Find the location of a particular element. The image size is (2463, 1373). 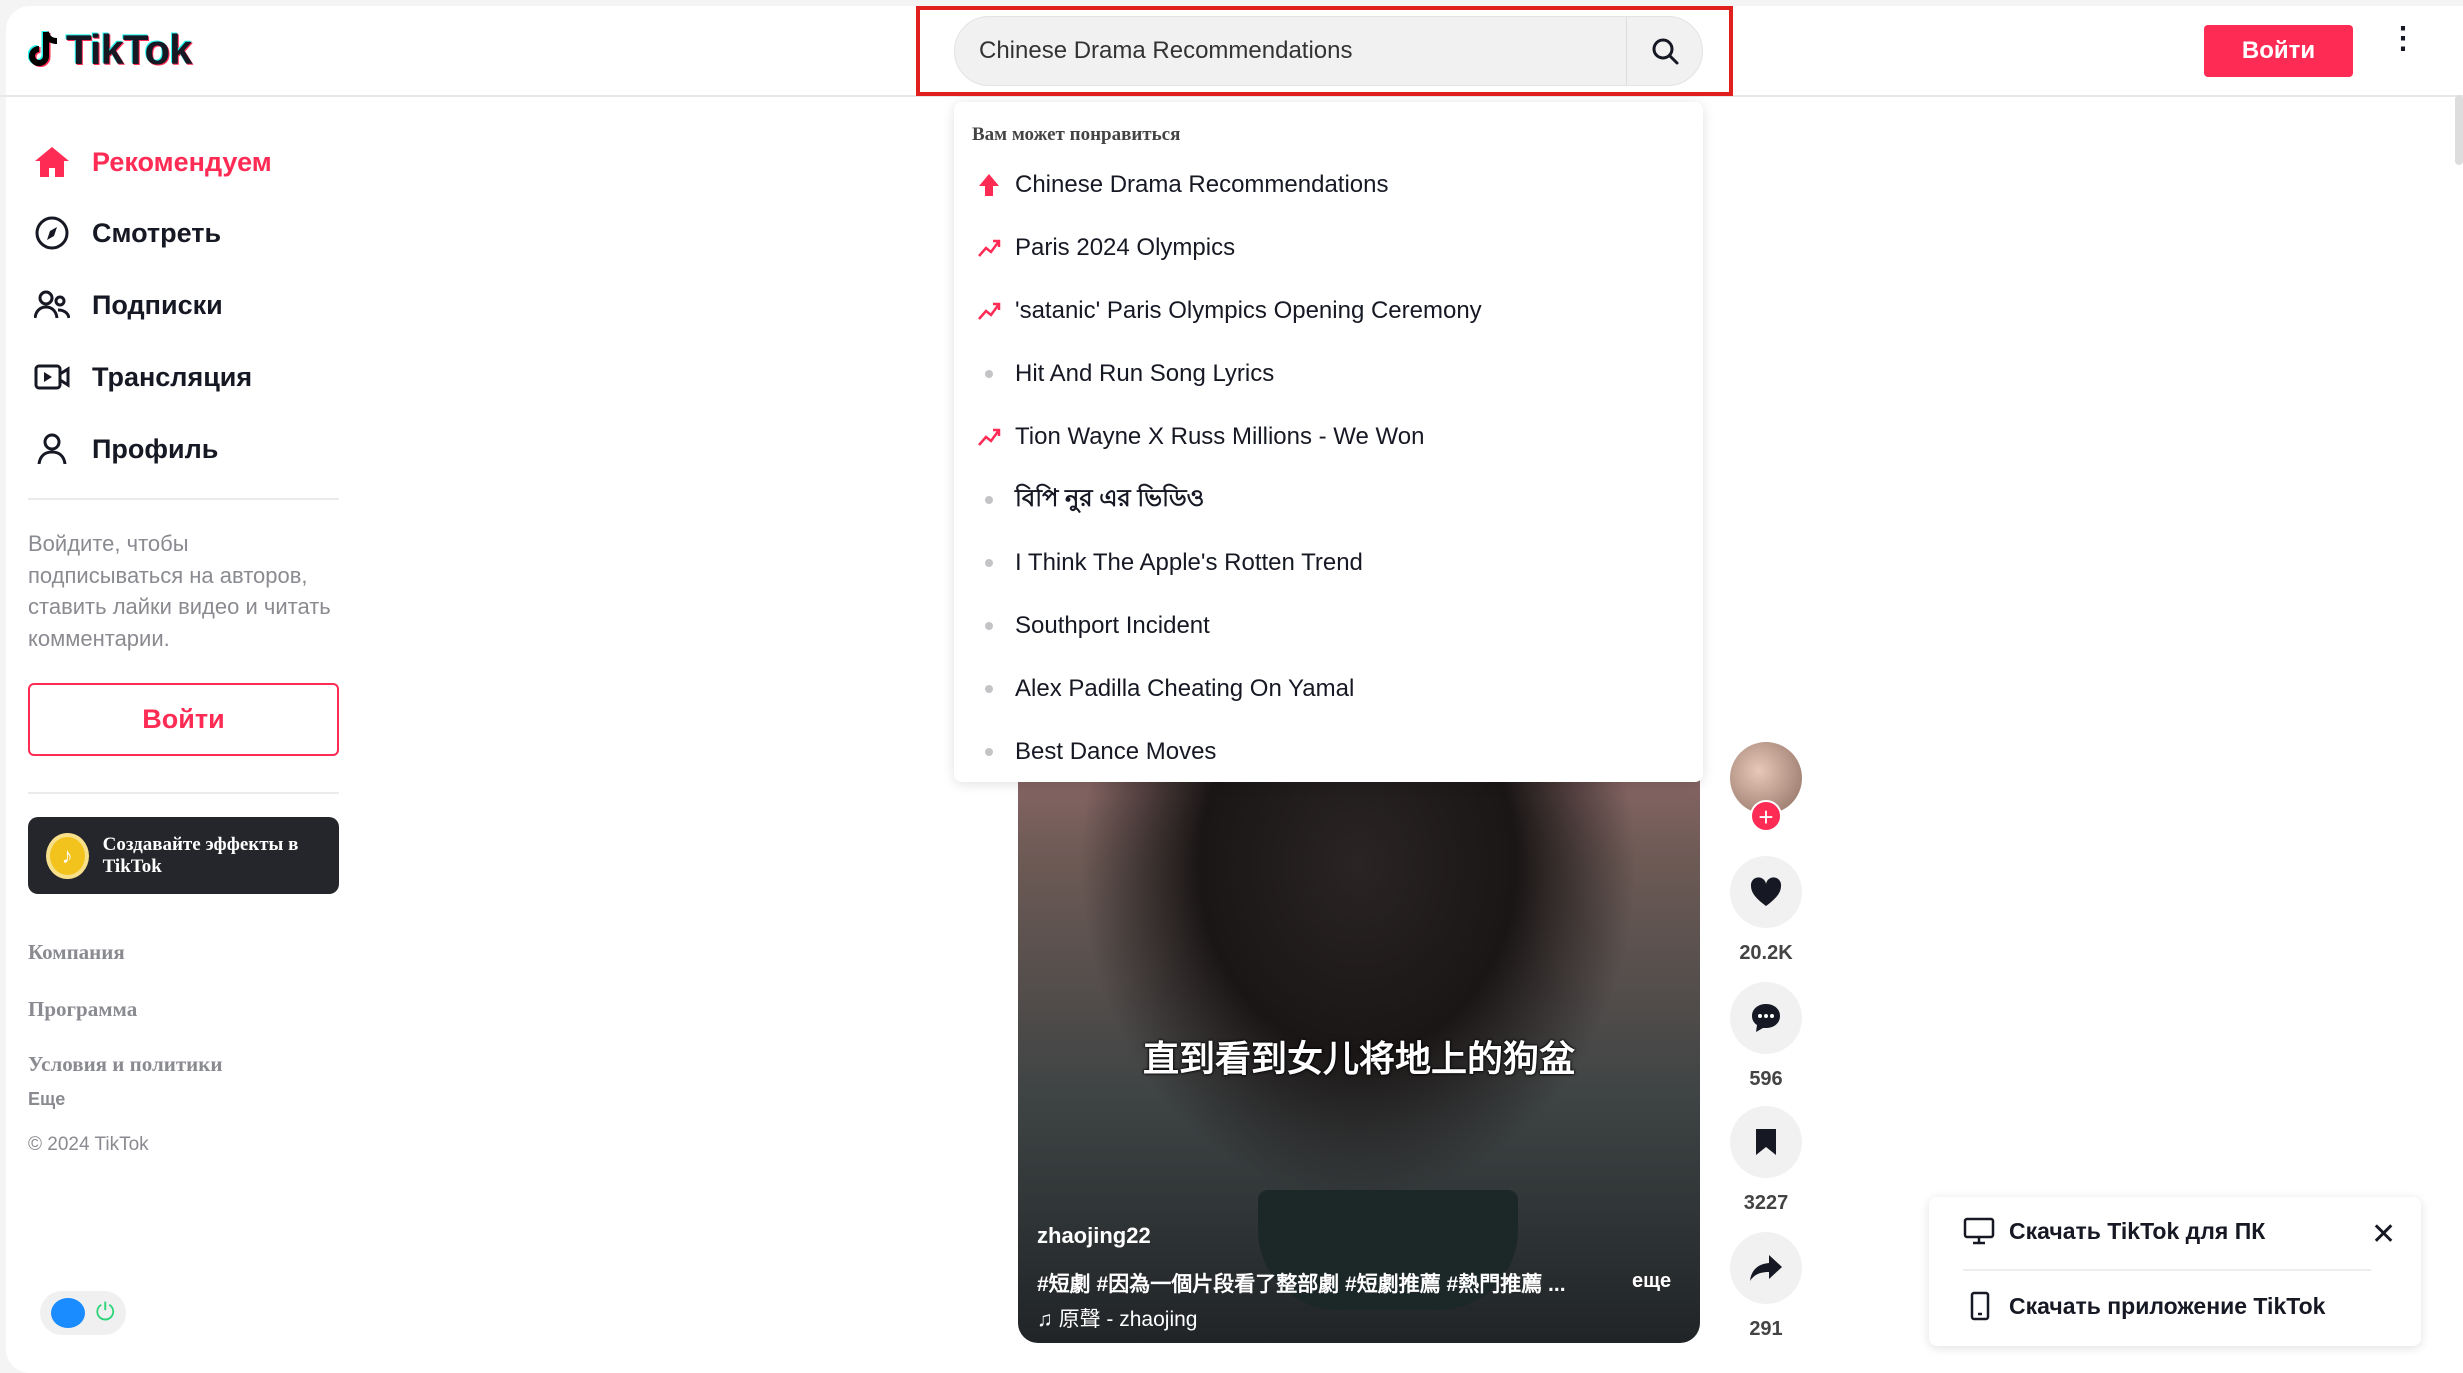

tiktok-note-icon is located at coordinates (43, 49).